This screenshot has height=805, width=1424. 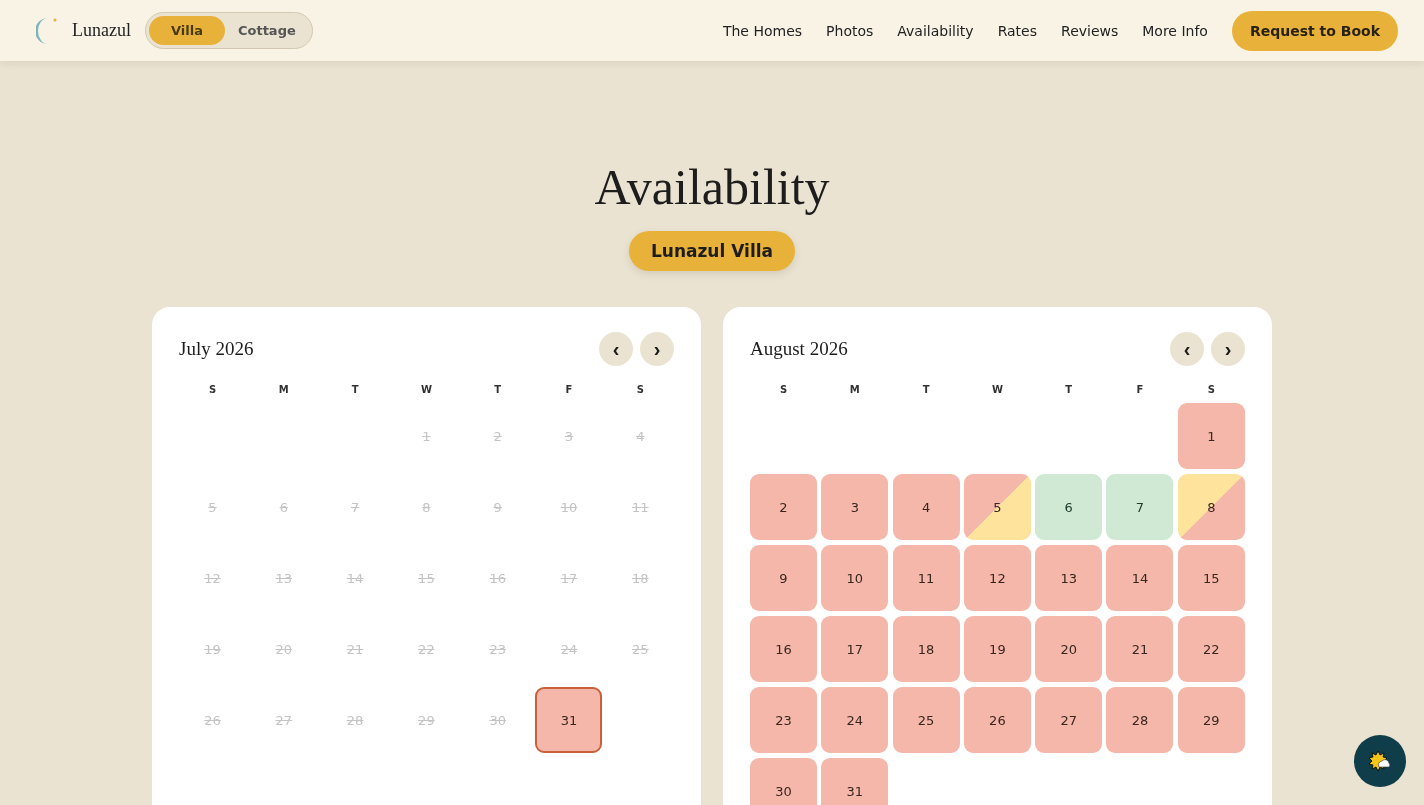 What do you see at coordinates (1211, 720) in the screenshot?
I see `calendar-day: 29` at bounding box center [1211, 720].